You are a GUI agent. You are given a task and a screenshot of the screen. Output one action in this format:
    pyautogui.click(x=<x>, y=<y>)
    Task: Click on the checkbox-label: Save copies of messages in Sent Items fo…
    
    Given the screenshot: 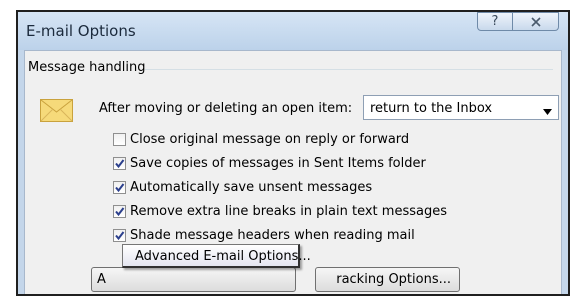 What is the action you would take?
    pyautogui.click(x=278, y=163)
    